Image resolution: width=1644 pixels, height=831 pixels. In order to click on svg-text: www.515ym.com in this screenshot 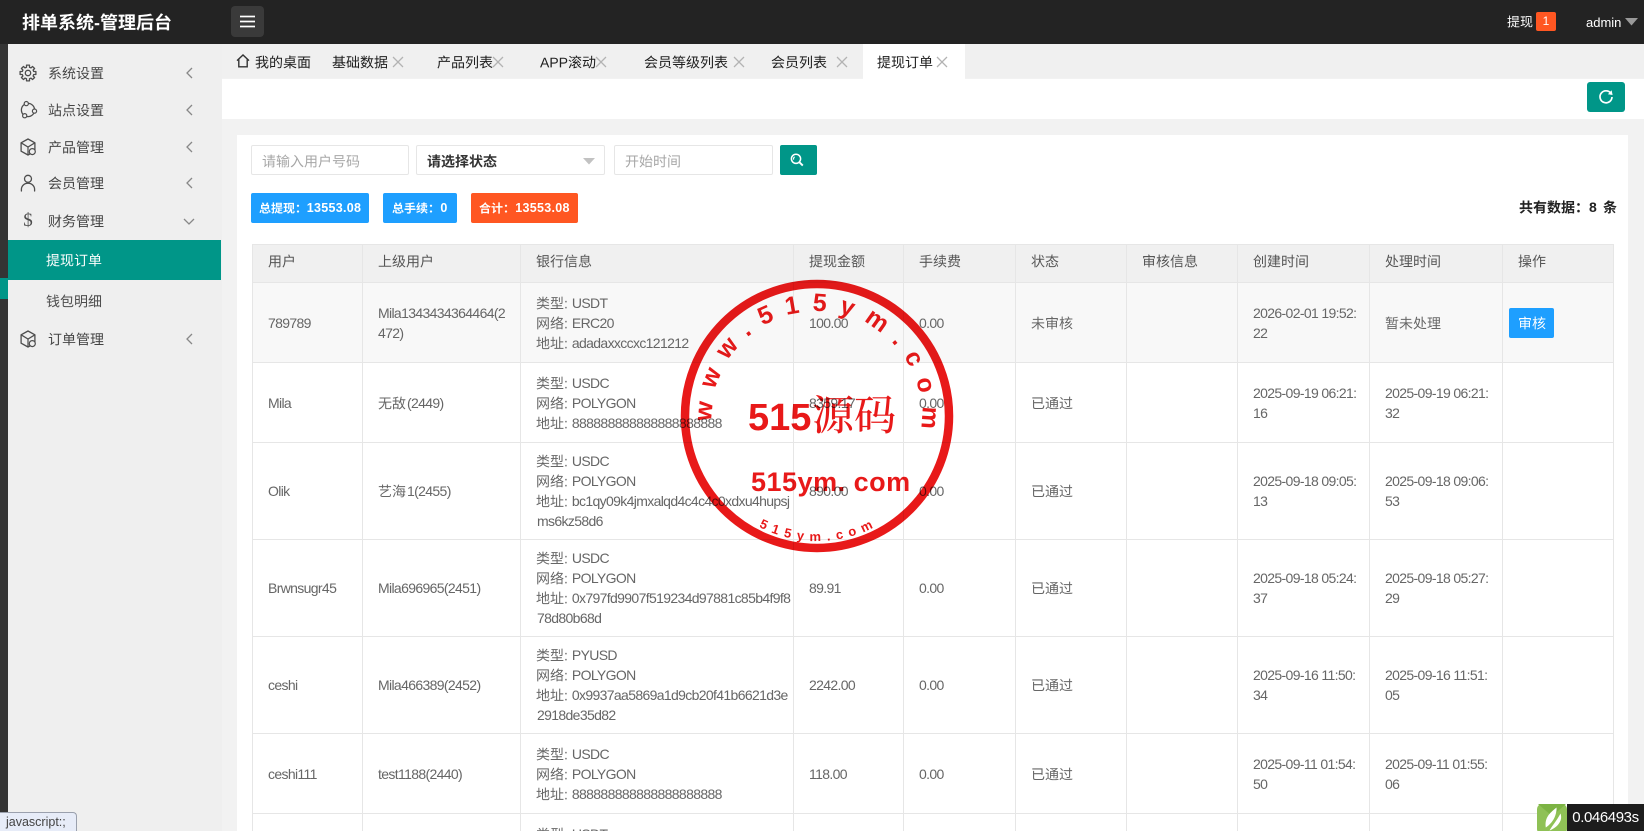, I will do `click(817, 366)`.